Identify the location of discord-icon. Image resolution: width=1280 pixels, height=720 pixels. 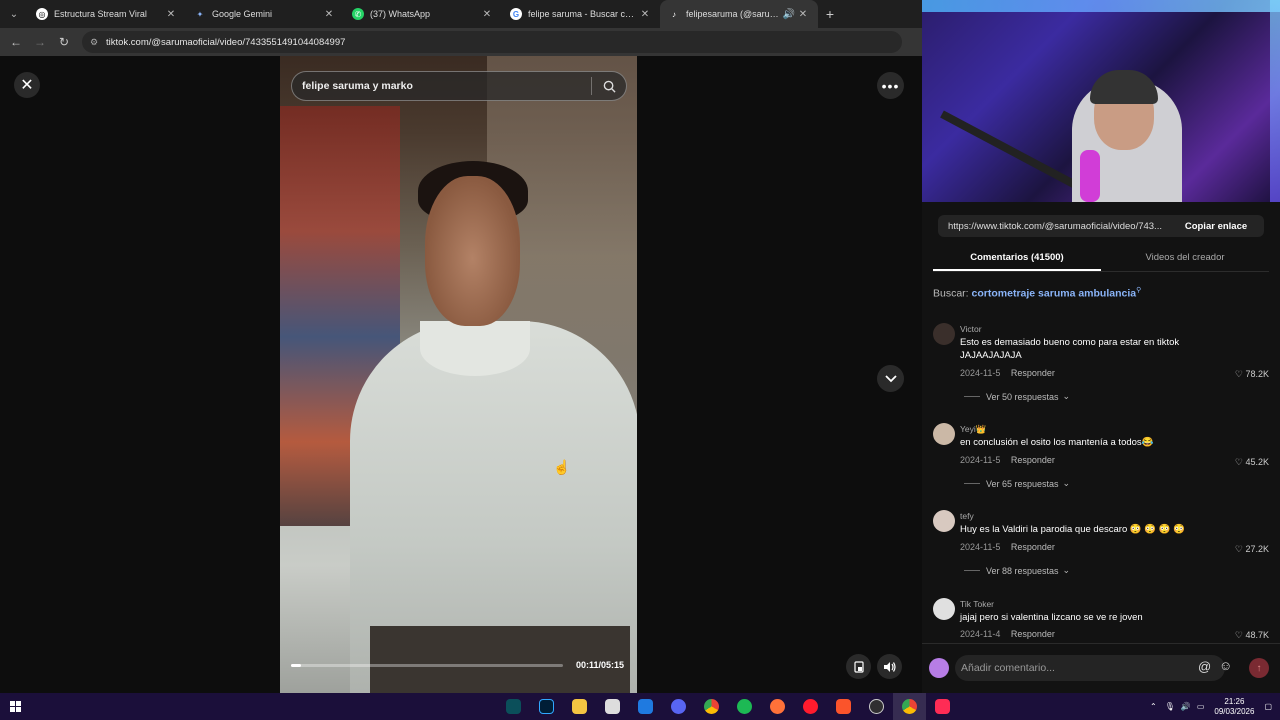
(678, 706).